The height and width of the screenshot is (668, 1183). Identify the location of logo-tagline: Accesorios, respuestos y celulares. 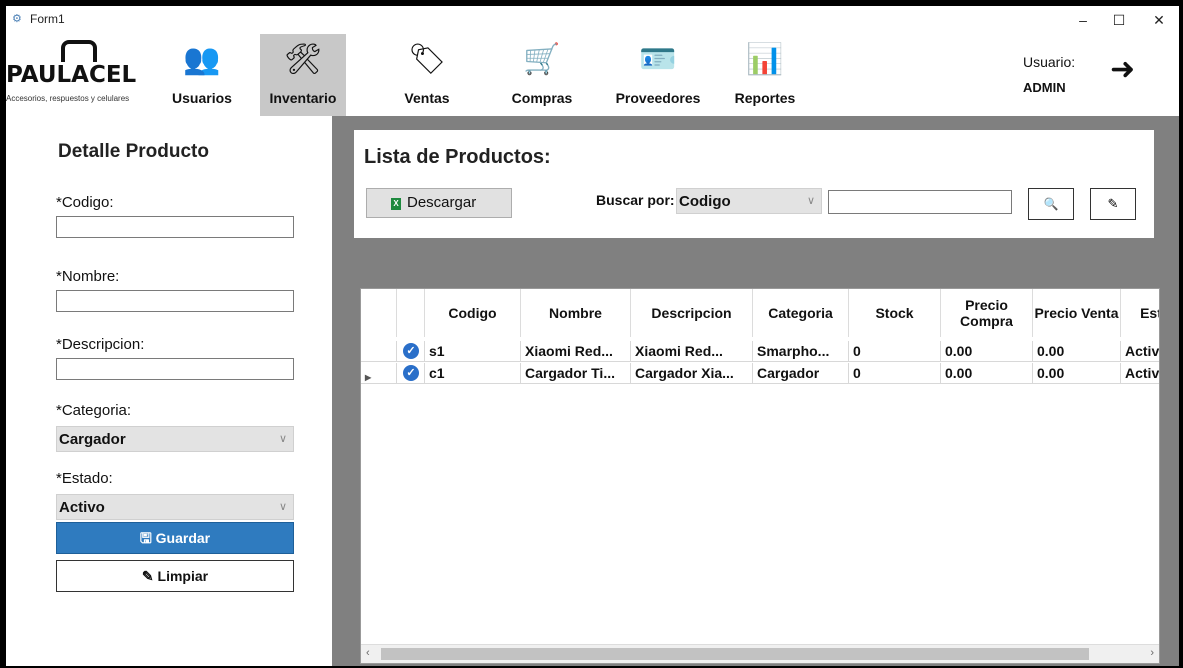
(68, 98).